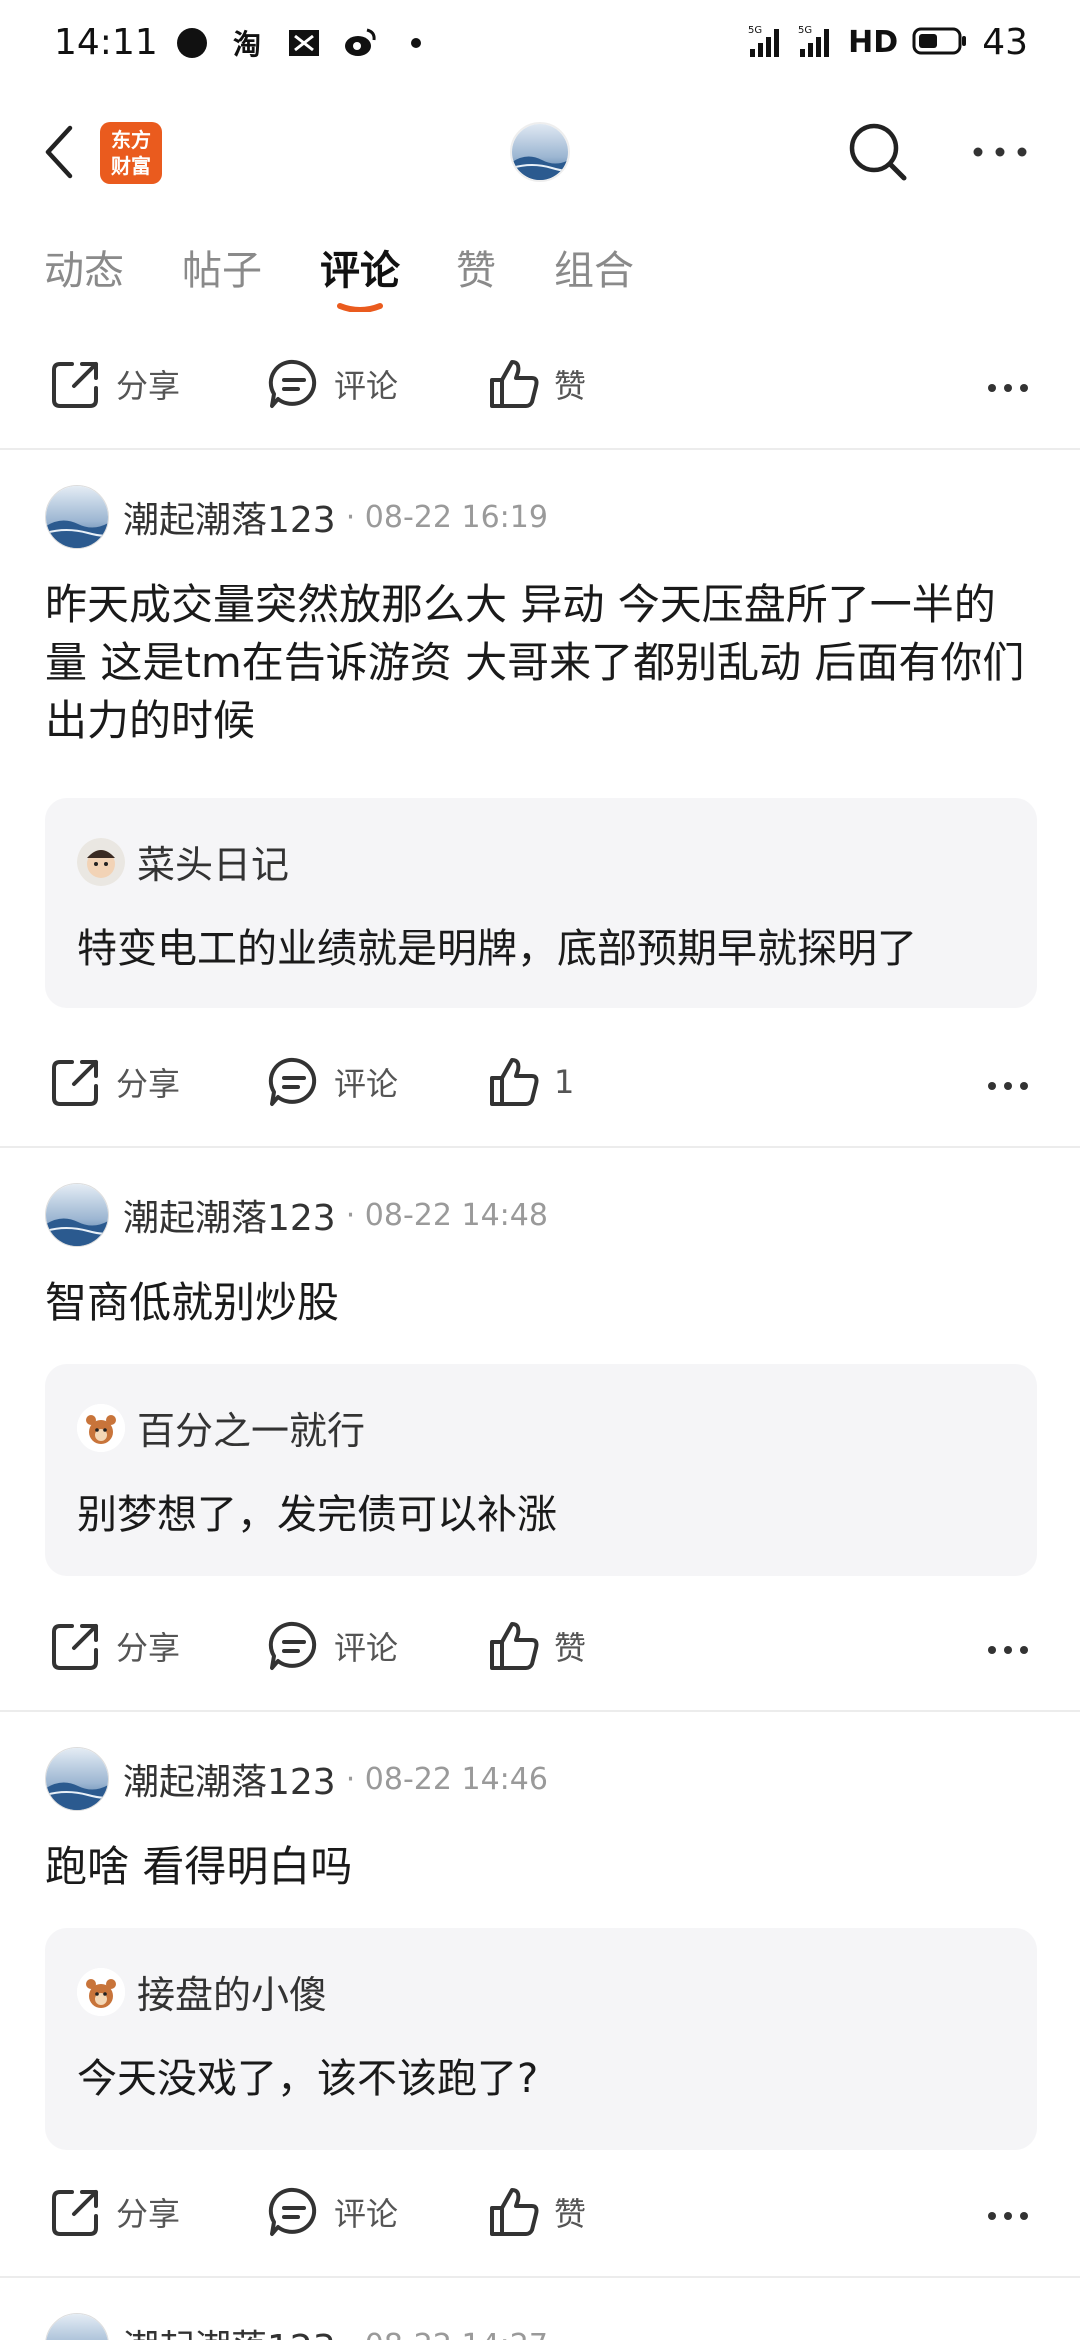 This screenshot has width=1080, height=2340. Describe the element at coordinates (446, 1215) in the screenshot. I see `post-time: · 08-22 14:48` at that location.